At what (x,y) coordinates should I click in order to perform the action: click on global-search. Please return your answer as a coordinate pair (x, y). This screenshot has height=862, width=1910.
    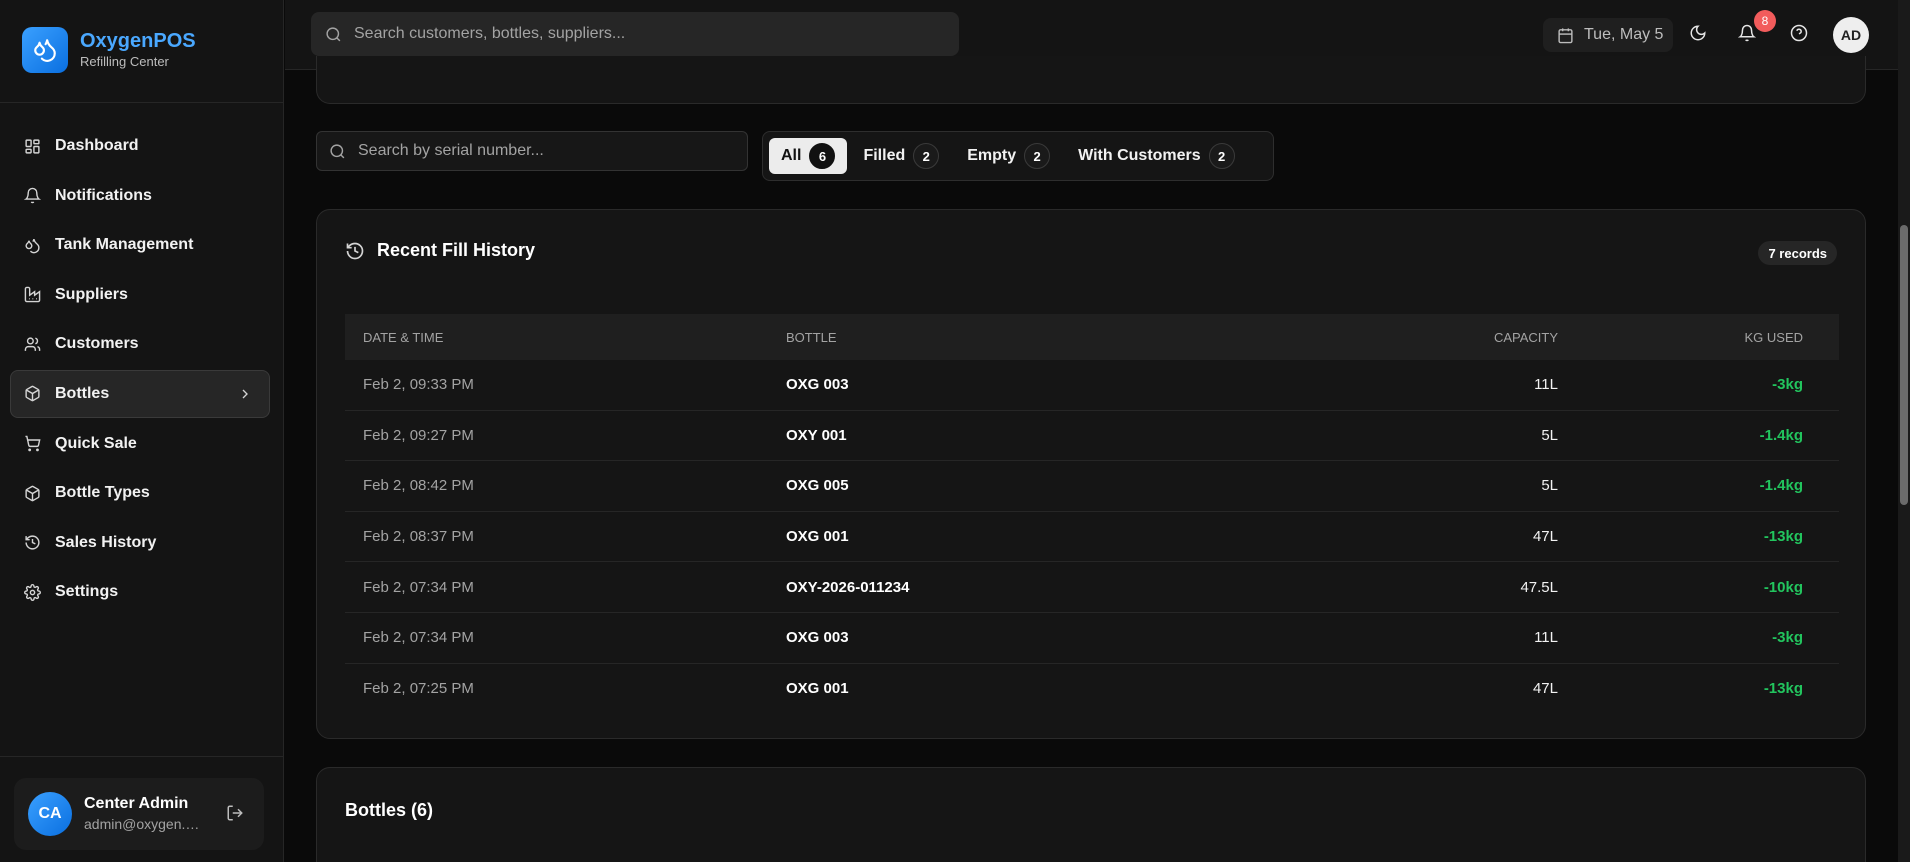
    Looking at the image, I should click on (635, 34).